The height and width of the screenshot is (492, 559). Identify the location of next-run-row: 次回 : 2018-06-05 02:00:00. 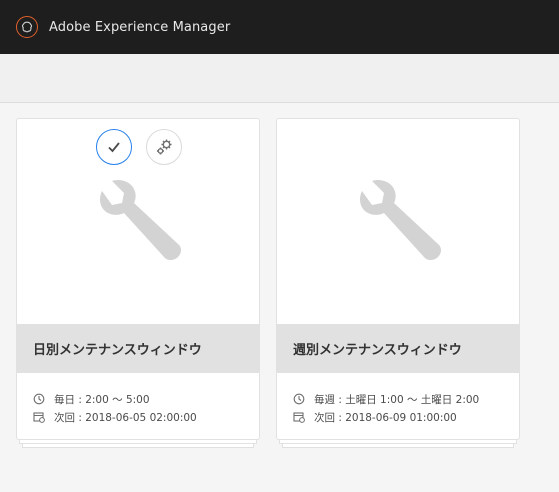
(115, 417).